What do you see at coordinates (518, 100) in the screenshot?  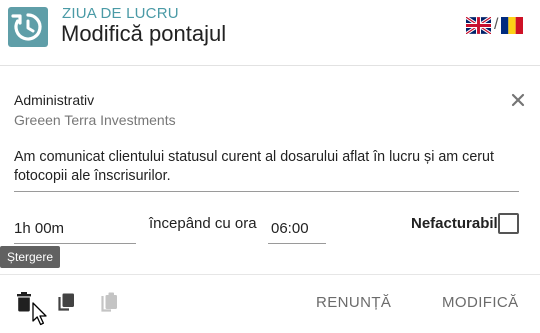 I see `close-icon` at bounding box center [518, 100].